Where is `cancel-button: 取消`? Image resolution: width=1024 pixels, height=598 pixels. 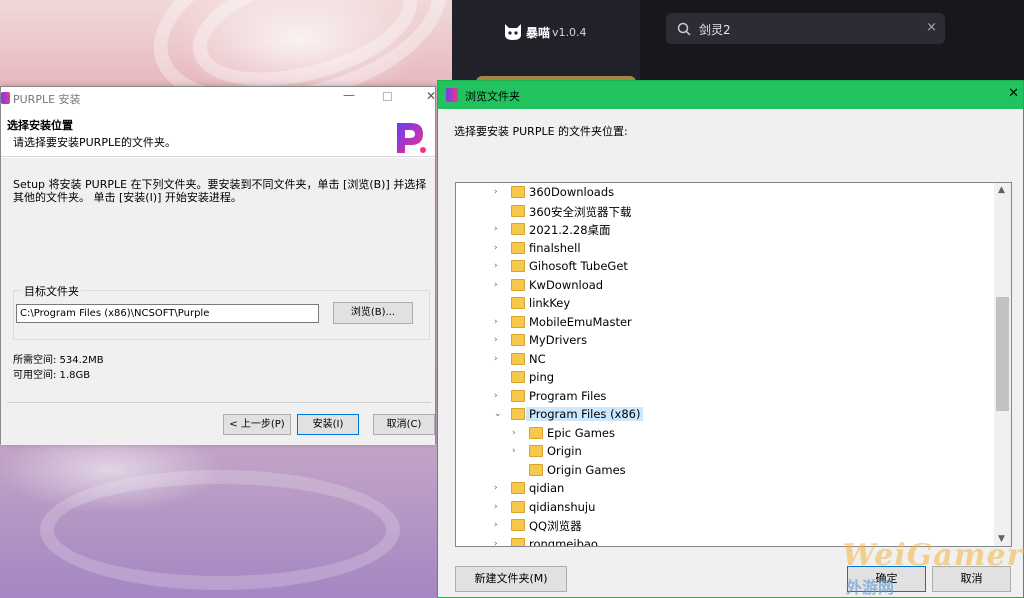 cancel-button: 取消 is located at coordinates (971, 579).